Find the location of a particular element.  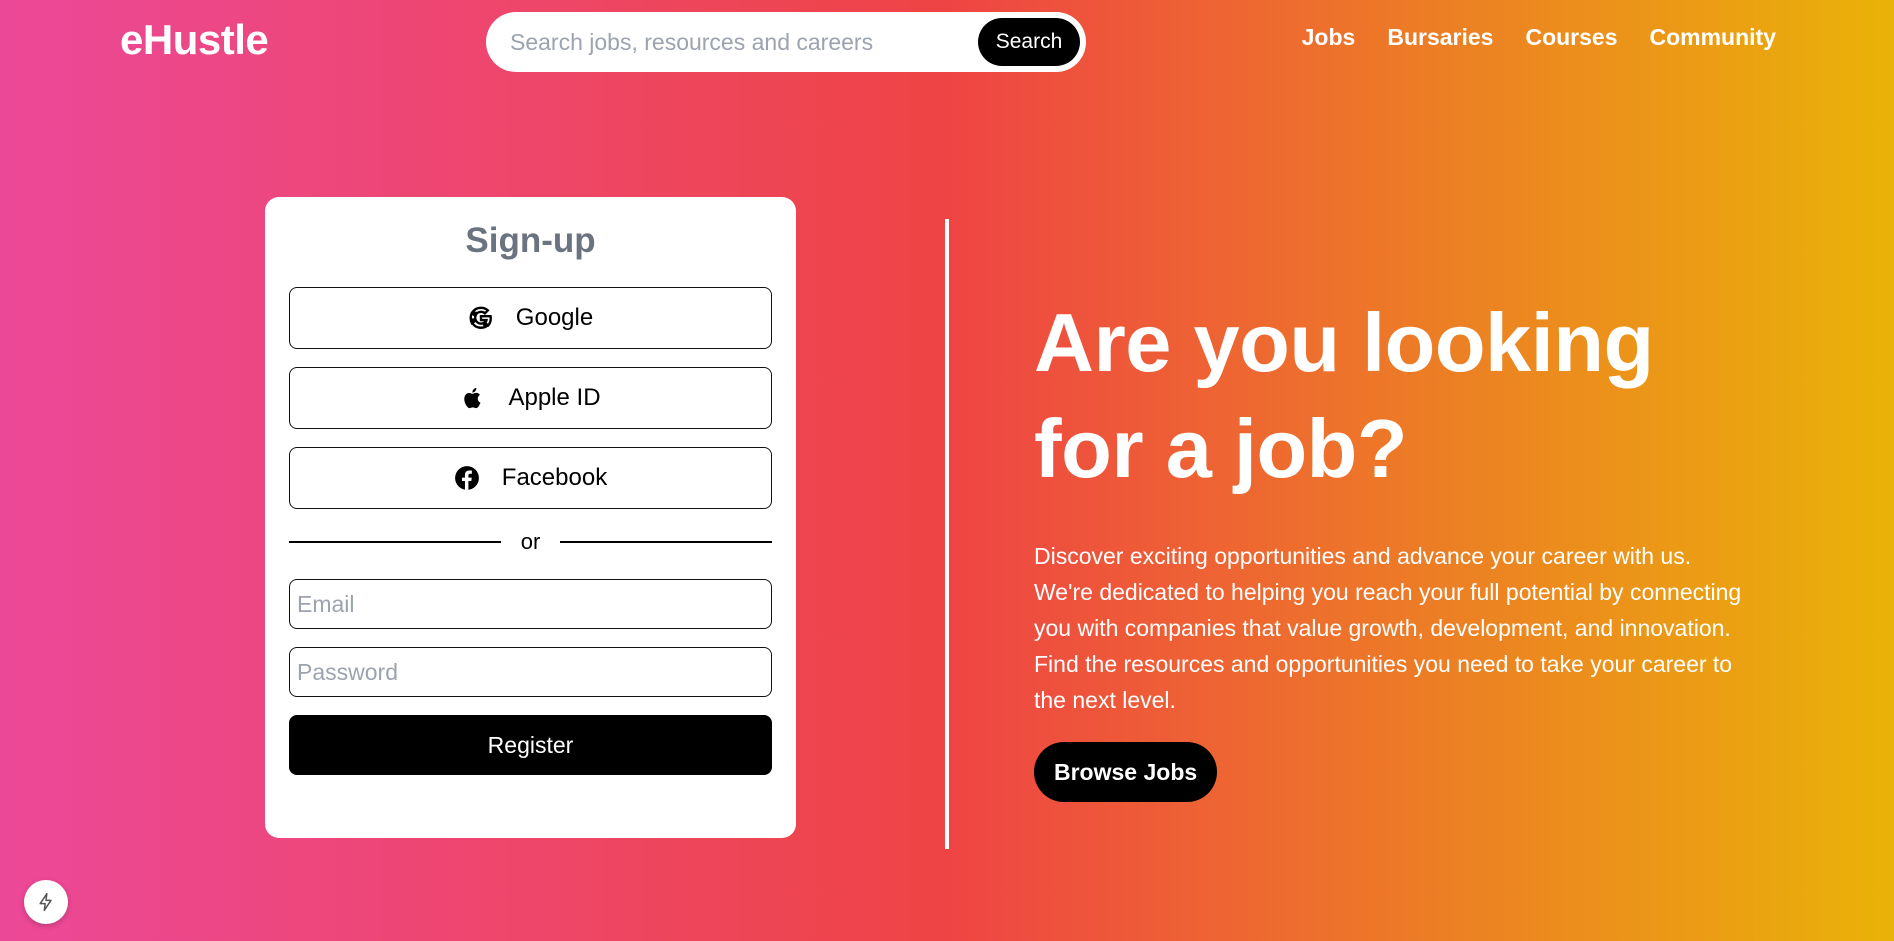

apple-signup-button: Apple ID is located at coordinates (530, 398).